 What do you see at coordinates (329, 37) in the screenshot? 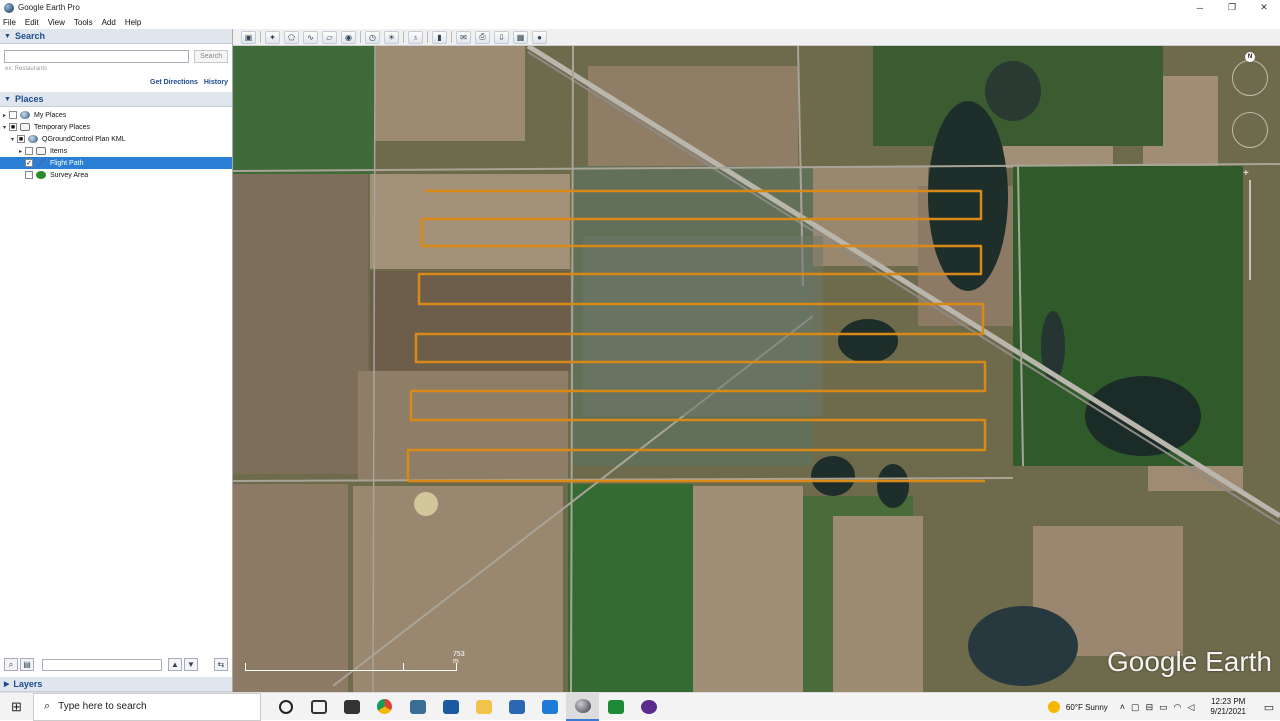
I see `add-image-overlay-icon: ▱` at bounding box center [329, 37].